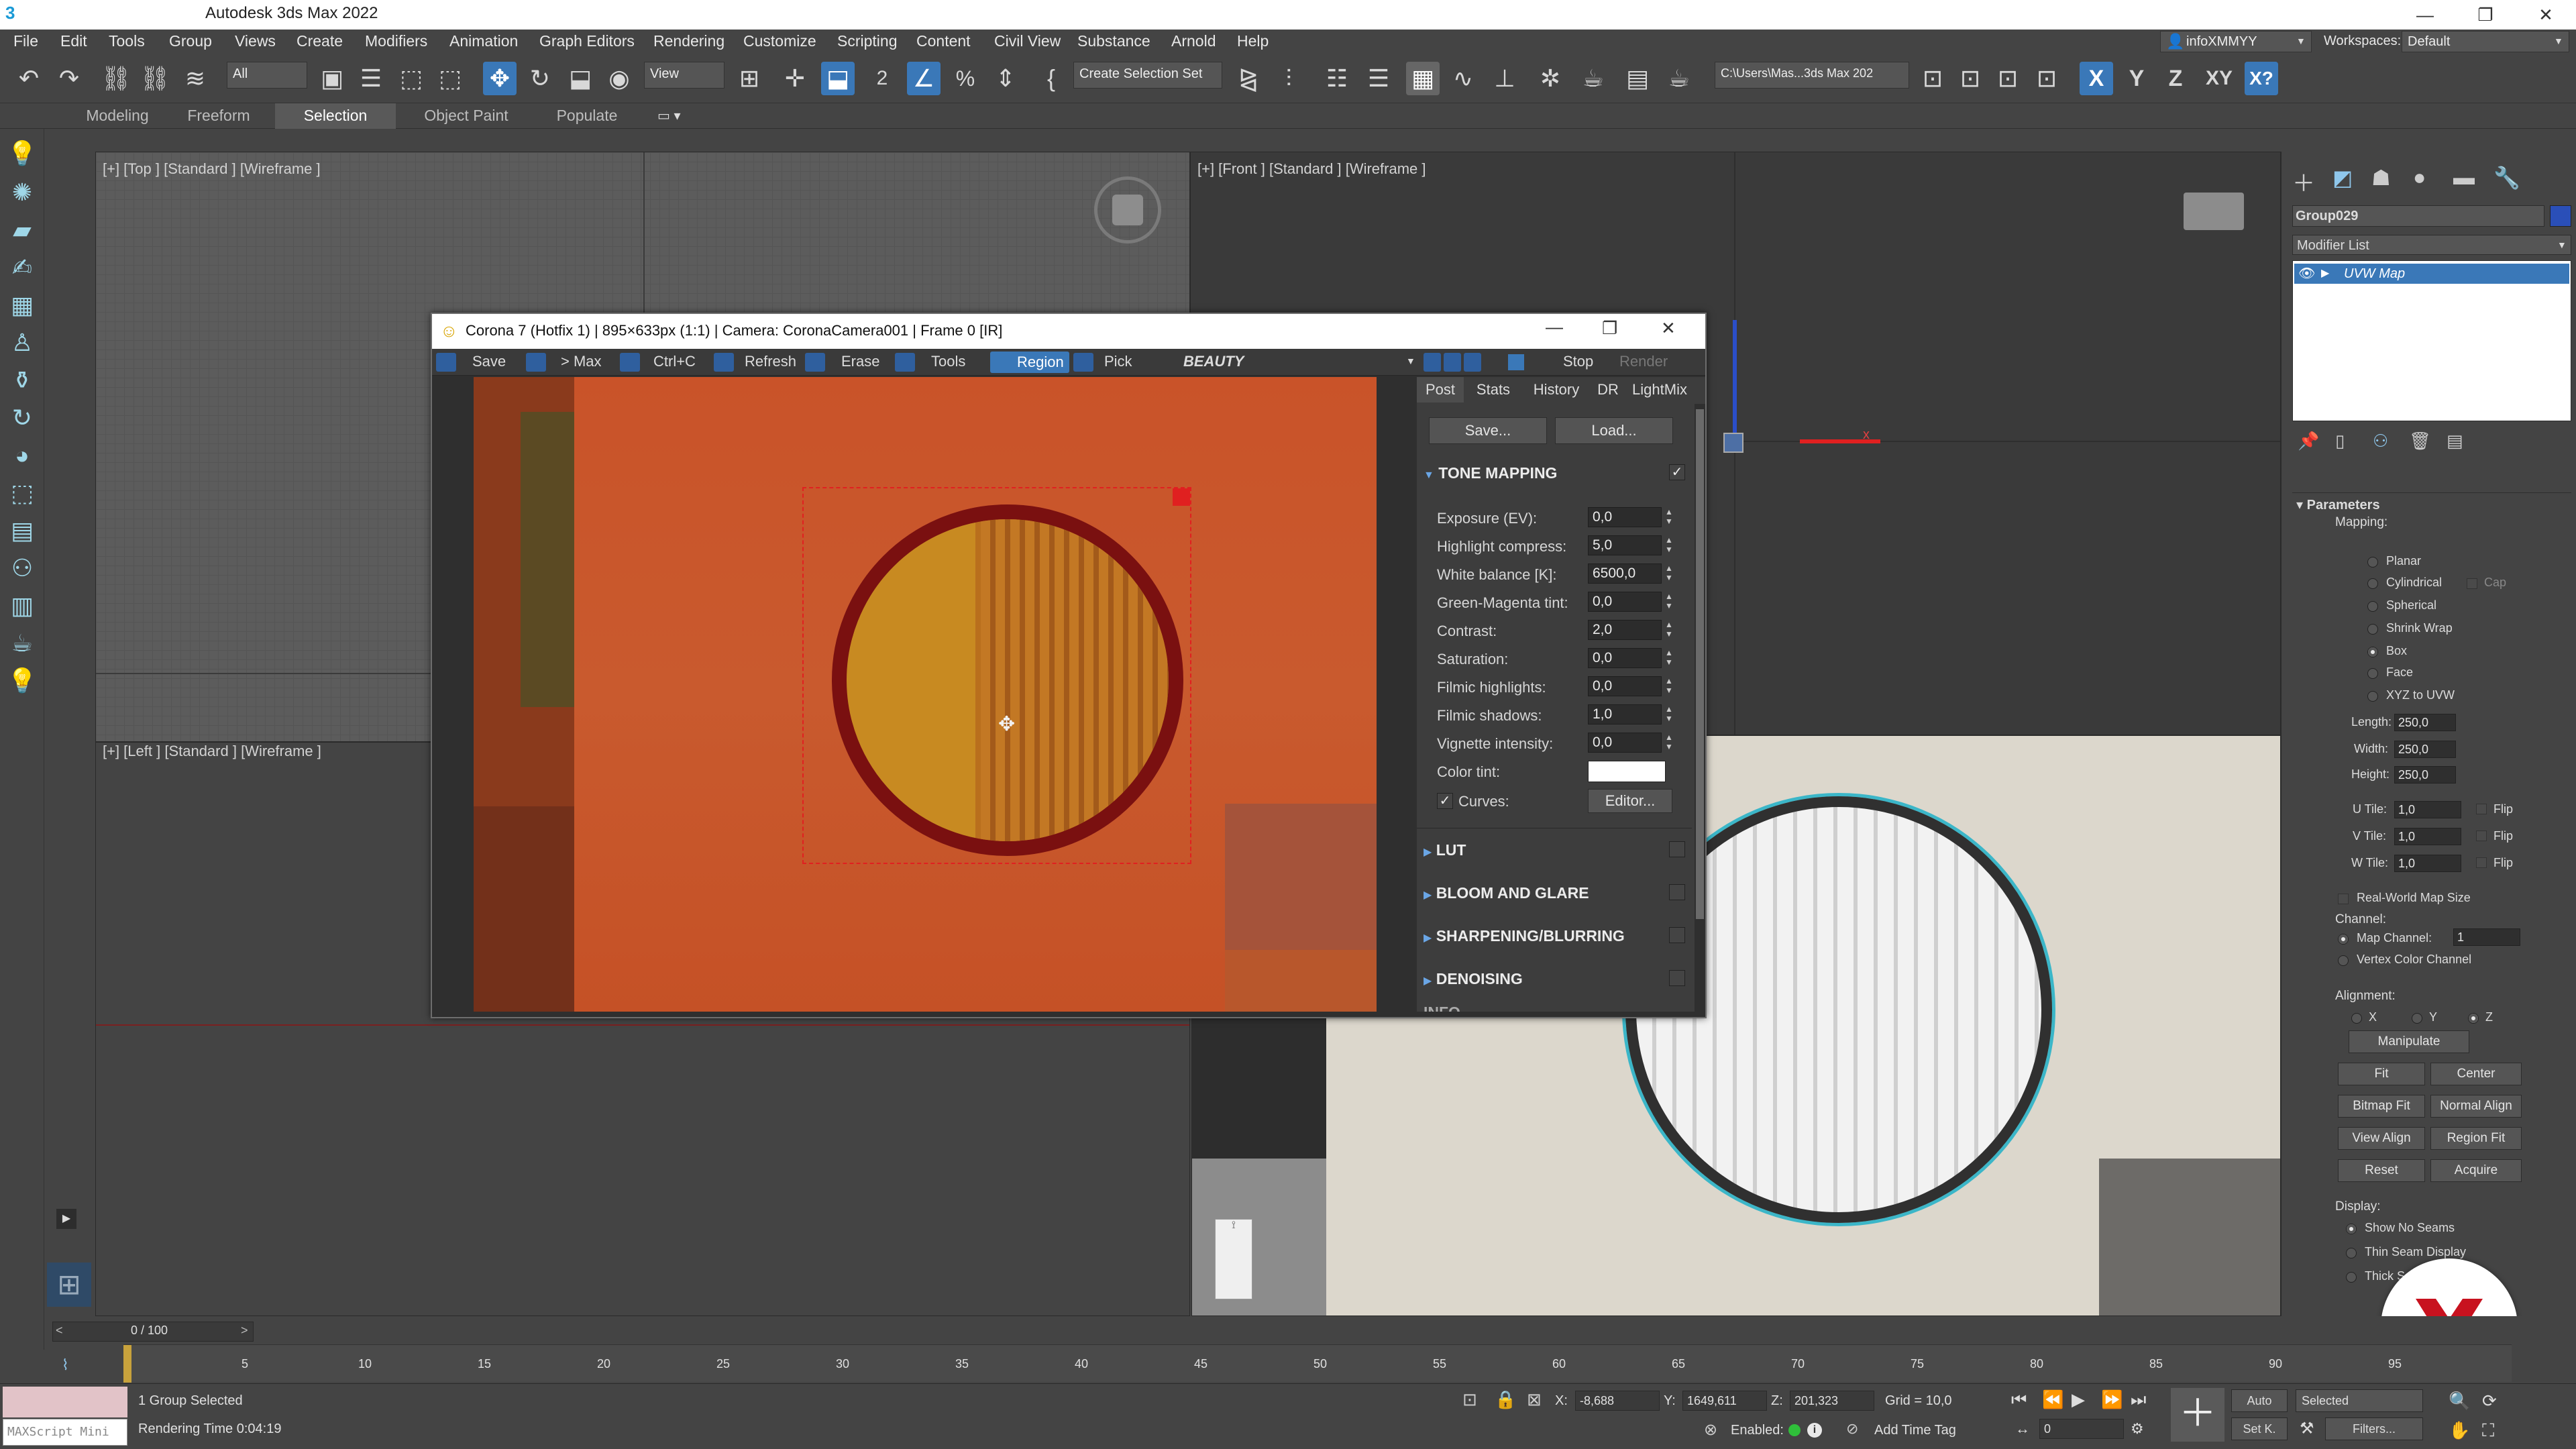 Image resolution: width=2576 pixels, height=1449 pixels. I want to click on adaptive-degradation-icon: ⊗, so click(1710, 1430).